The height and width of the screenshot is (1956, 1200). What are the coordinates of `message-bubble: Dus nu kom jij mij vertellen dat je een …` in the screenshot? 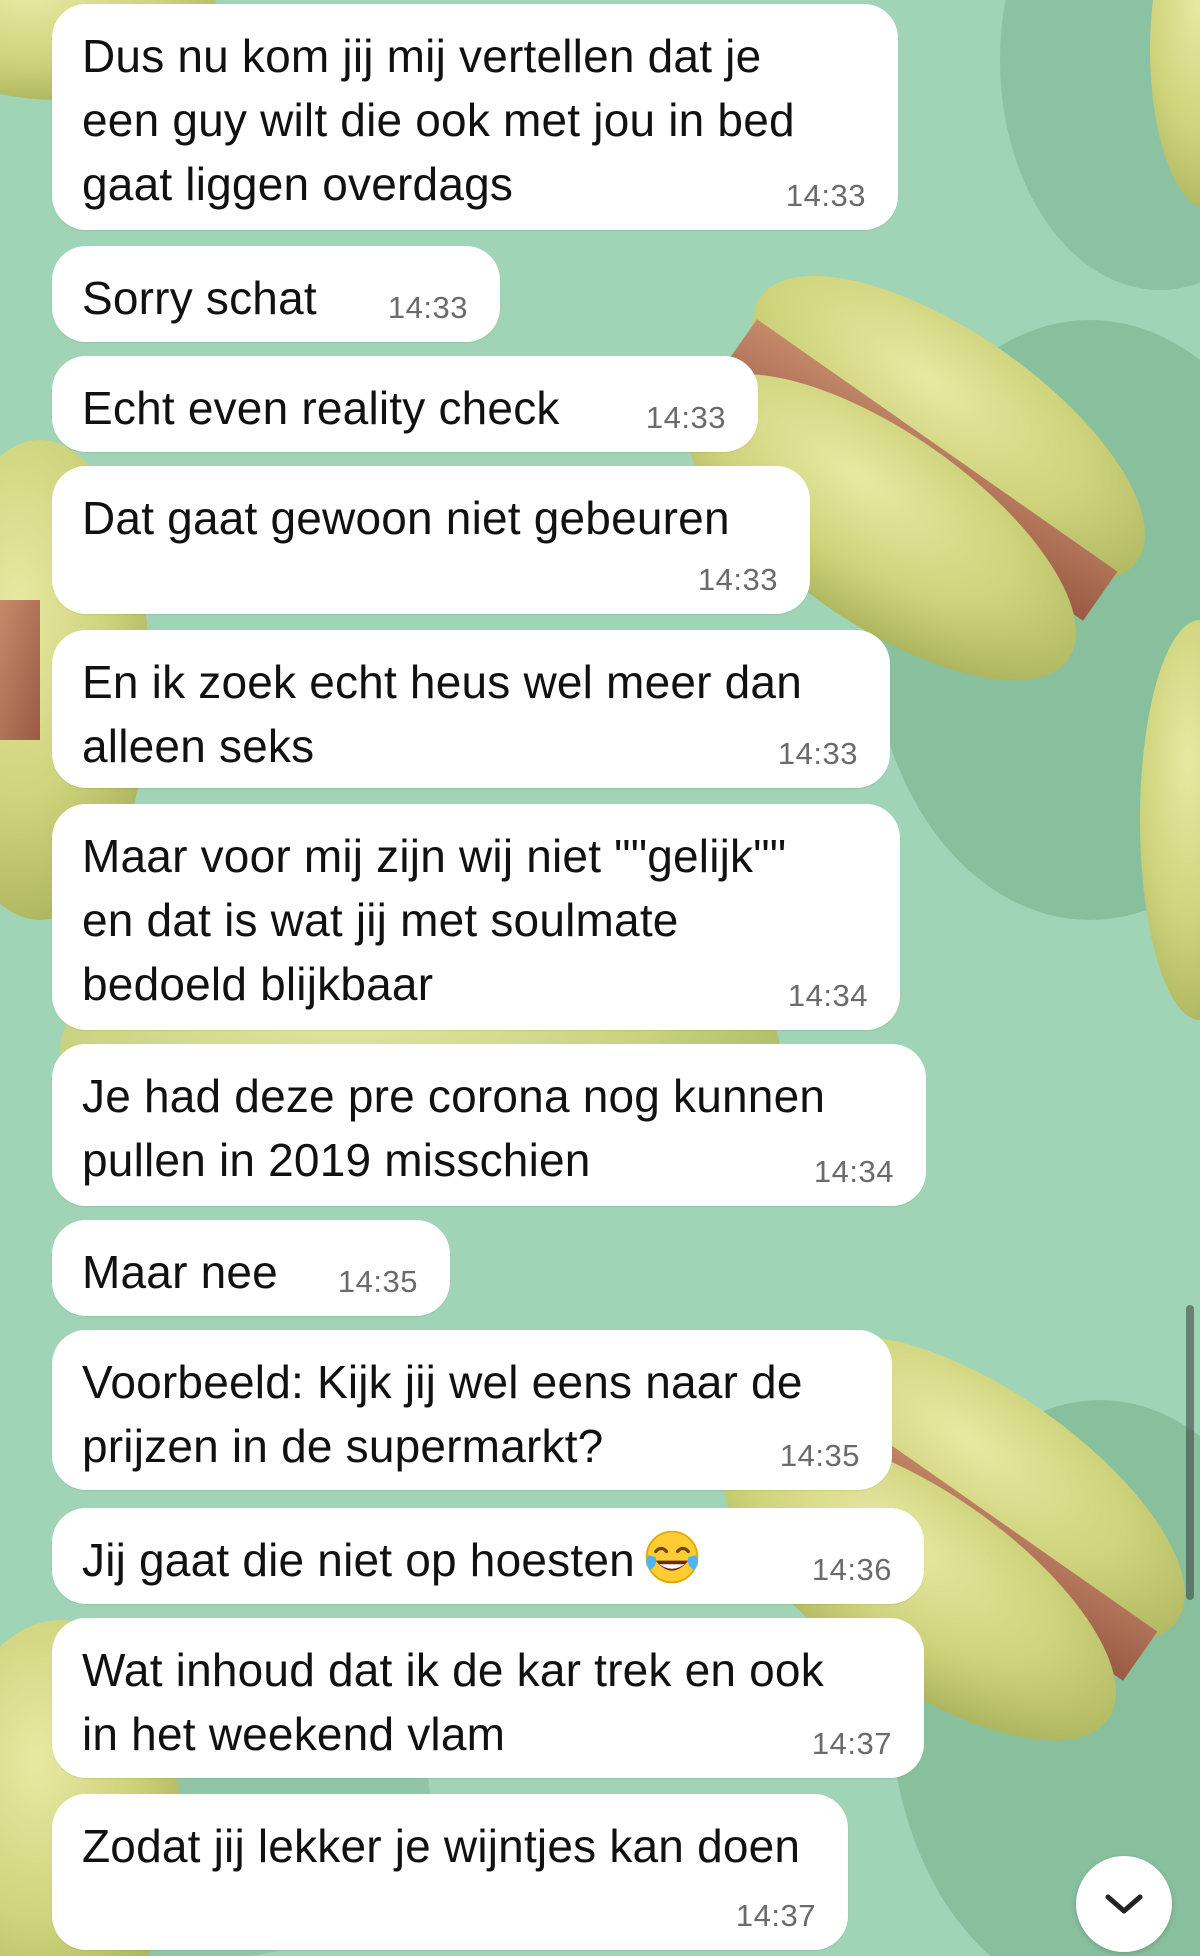 It's located at (475, 117).